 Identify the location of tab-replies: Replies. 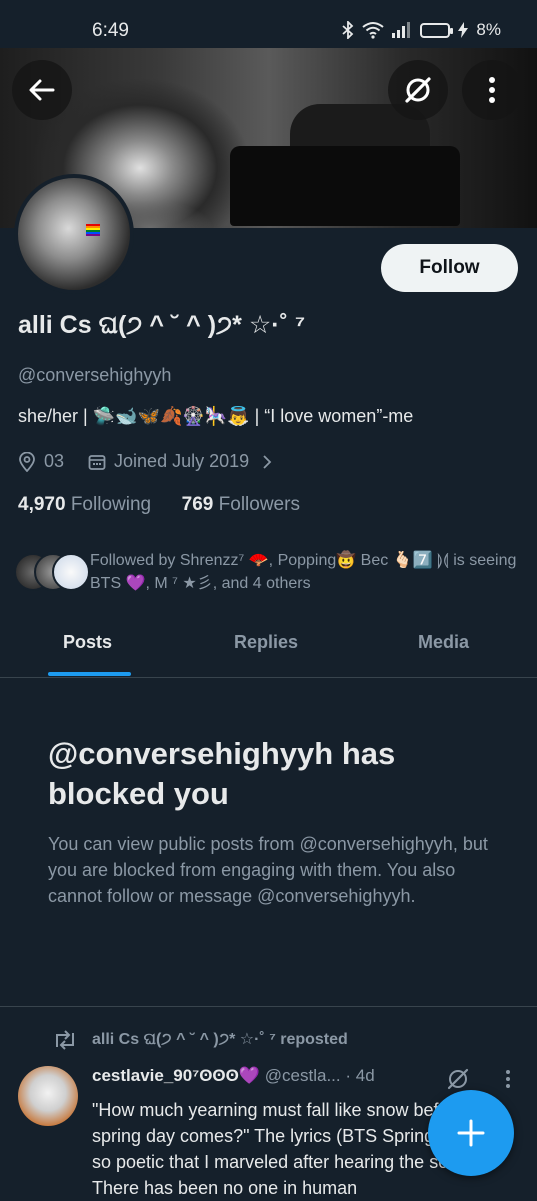
(266, 642).